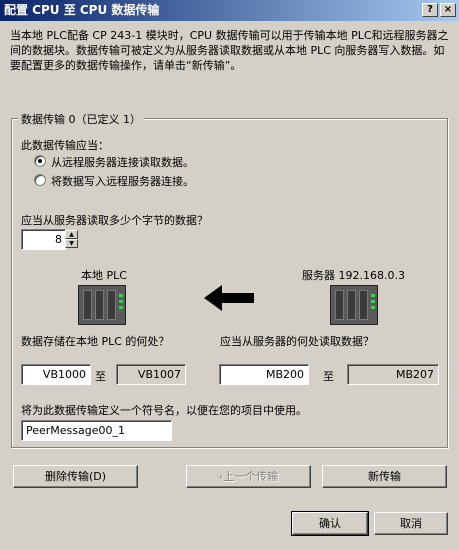 This screenshot has width=459, height=550. What do you see at coordinates (40, 180) in the screenshot?
I see `radio-write` at bounding box center [40, 180].